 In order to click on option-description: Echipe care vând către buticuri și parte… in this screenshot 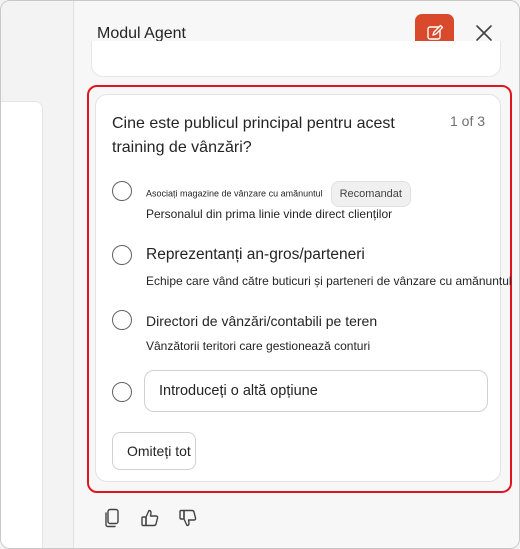, I will do `click(329, 281)`.